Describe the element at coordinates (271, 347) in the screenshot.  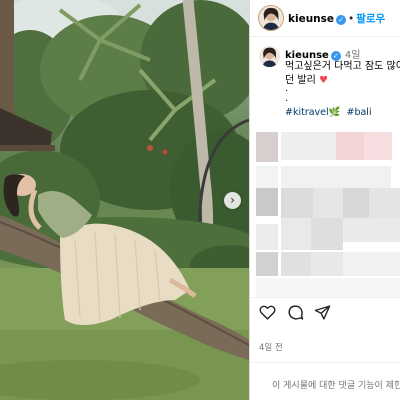
I see `post-timestamp: 4일 전` at that location.